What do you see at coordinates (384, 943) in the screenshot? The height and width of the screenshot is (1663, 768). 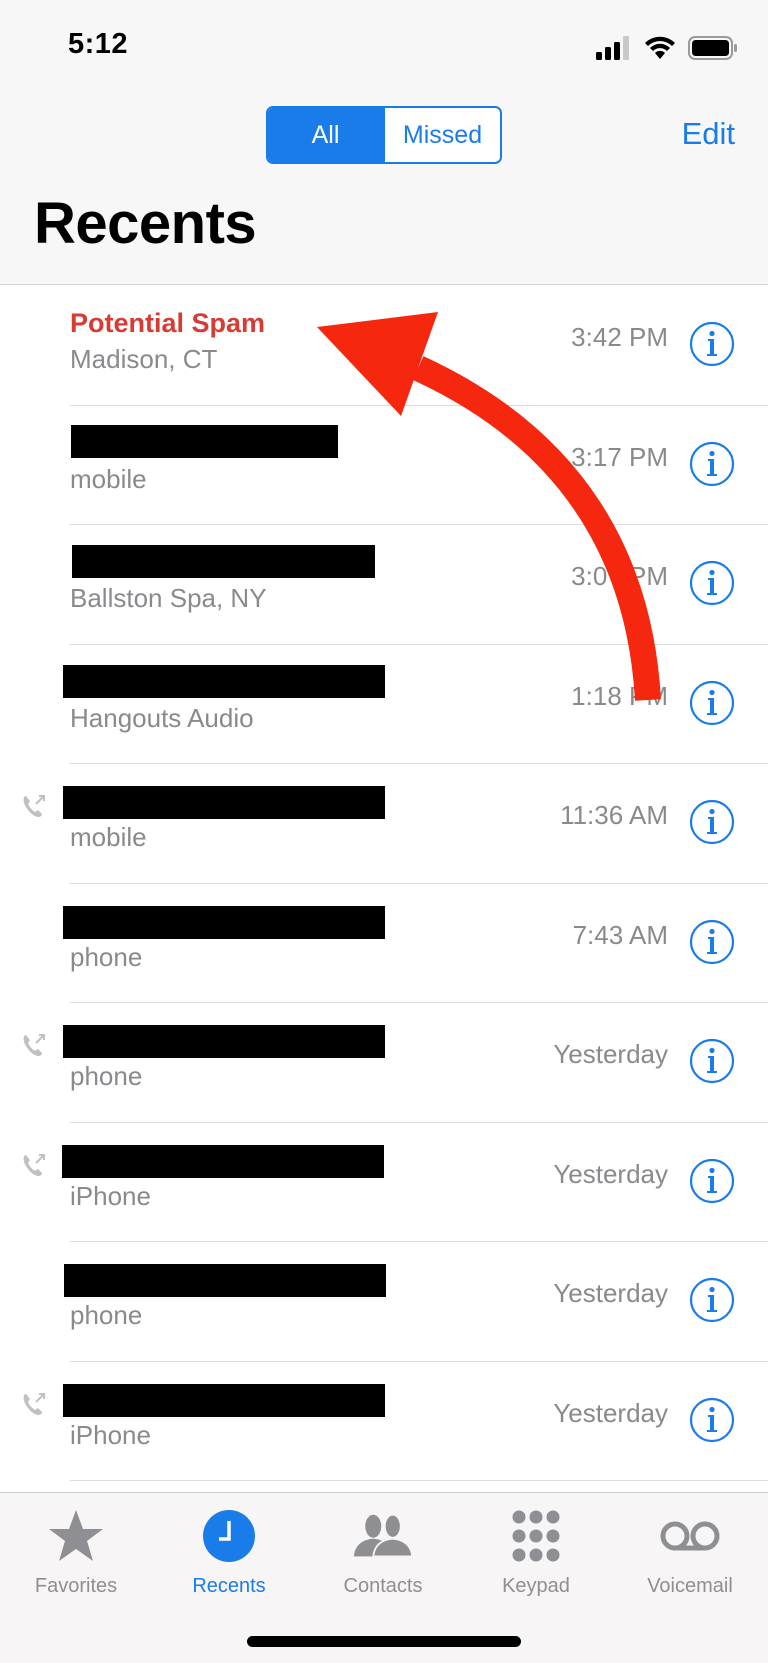 I see `call-row: phone 7:43 AM` at bounding box center [384, 943].